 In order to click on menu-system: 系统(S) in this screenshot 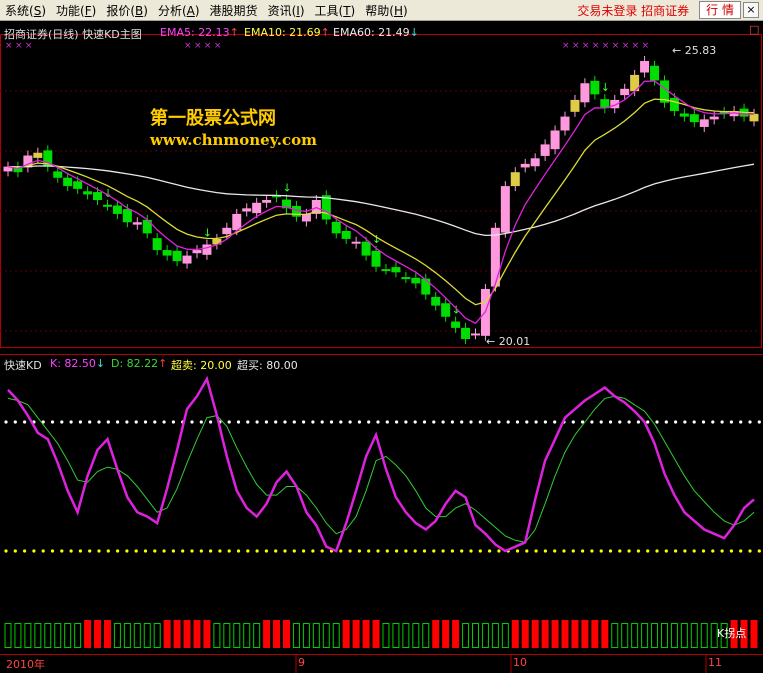, I will do `click(25, 10)`.